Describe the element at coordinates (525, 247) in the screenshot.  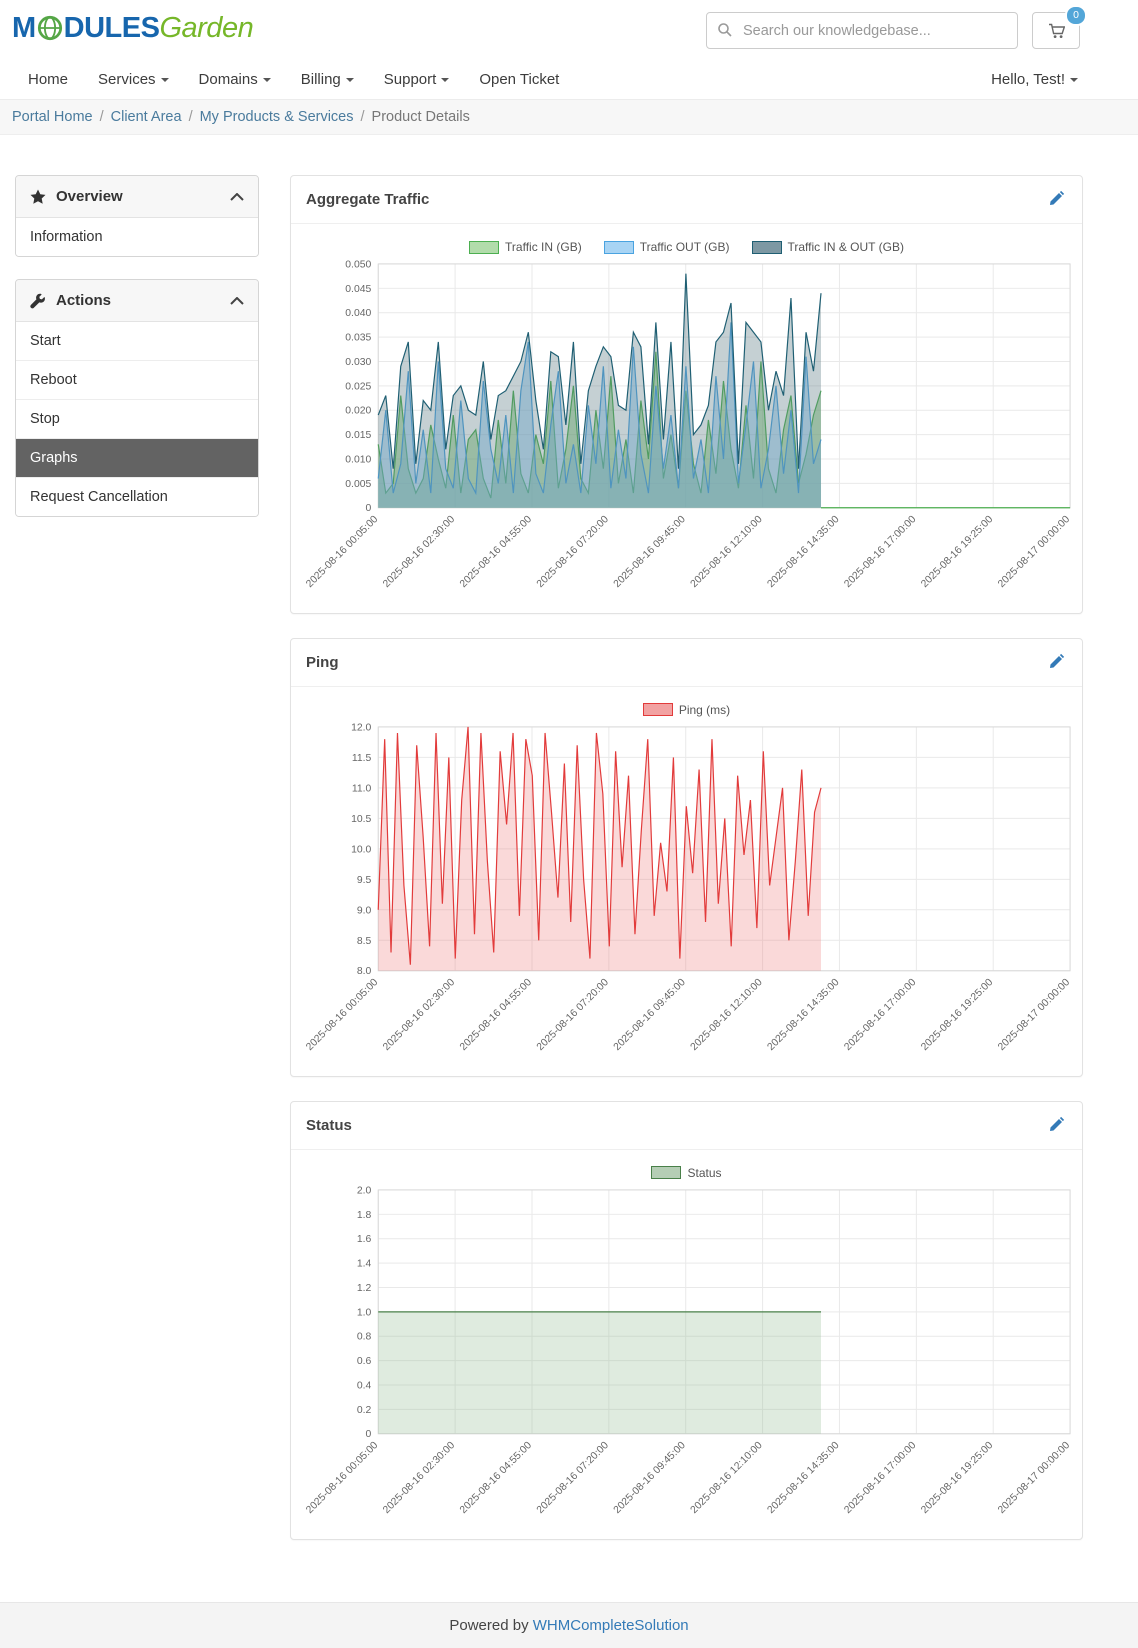
I see `legend-item: Traffic IN (GB)` at that location.